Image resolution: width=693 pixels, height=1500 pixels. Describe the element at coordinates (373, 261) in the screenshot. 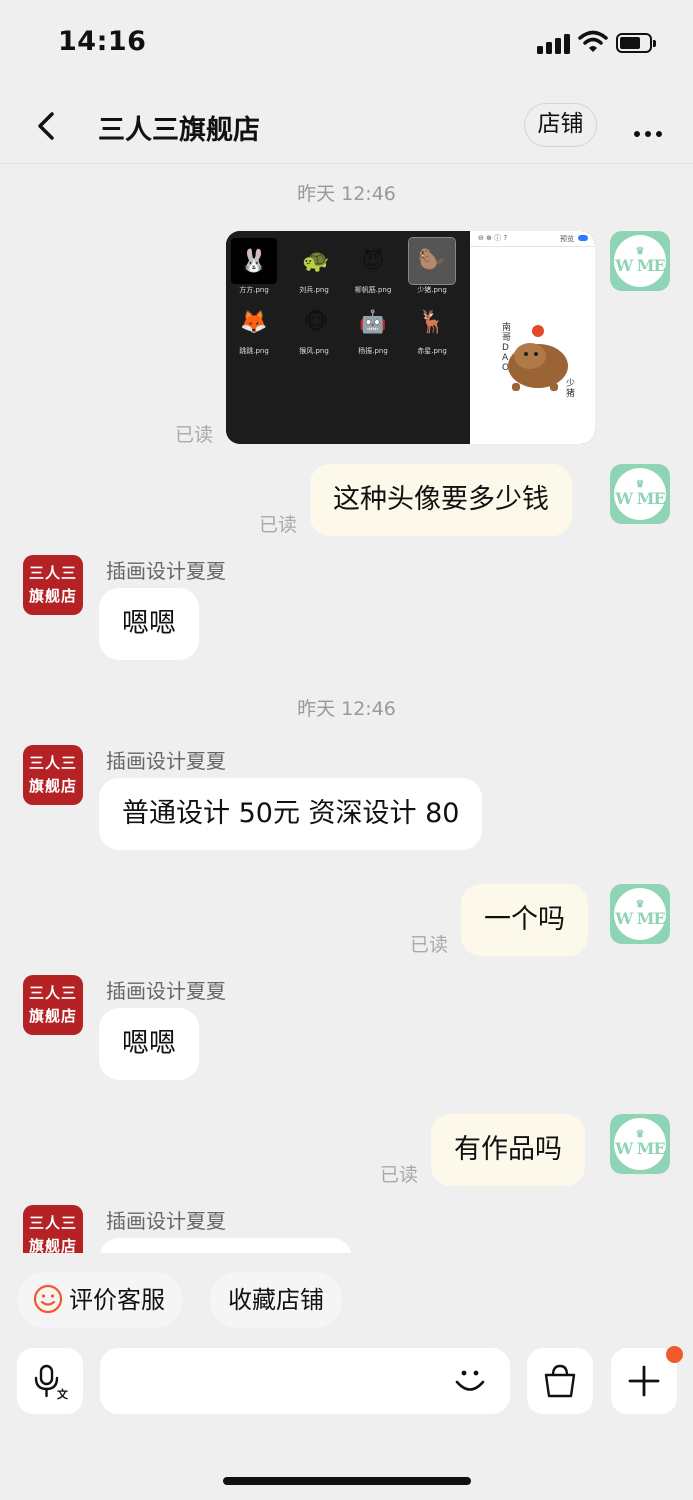

I see `thumb-icon: 😈` at that location.